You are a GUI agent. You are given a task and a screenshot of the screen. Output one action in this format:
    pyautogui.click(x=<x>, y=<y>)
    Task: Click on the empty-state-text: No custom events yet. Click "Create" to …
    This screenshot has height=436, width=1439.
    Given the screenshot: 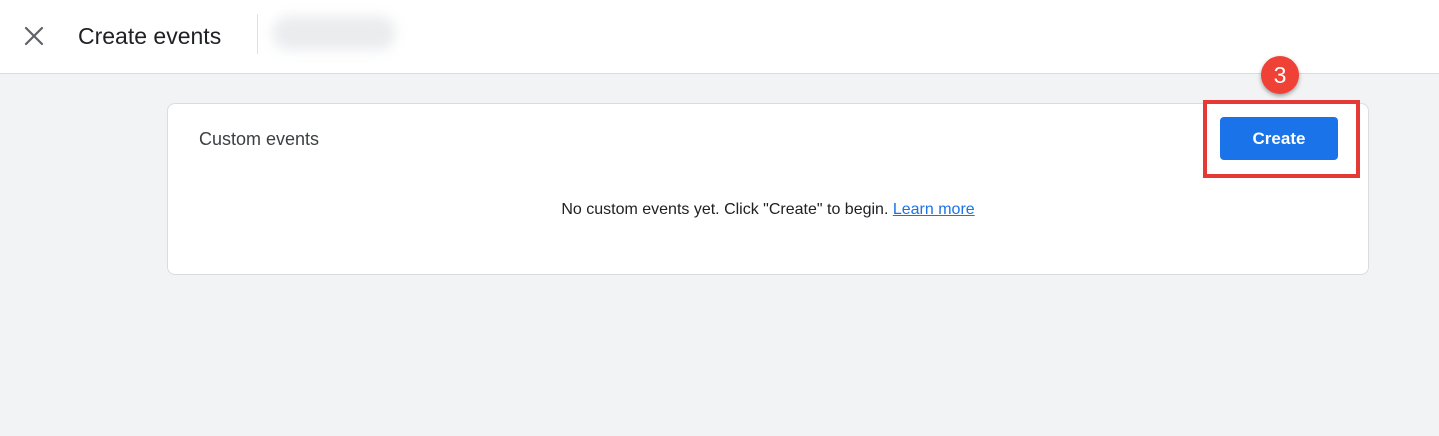 What is the action you would take?
    pyautogui.click(x=725, y=209)
    